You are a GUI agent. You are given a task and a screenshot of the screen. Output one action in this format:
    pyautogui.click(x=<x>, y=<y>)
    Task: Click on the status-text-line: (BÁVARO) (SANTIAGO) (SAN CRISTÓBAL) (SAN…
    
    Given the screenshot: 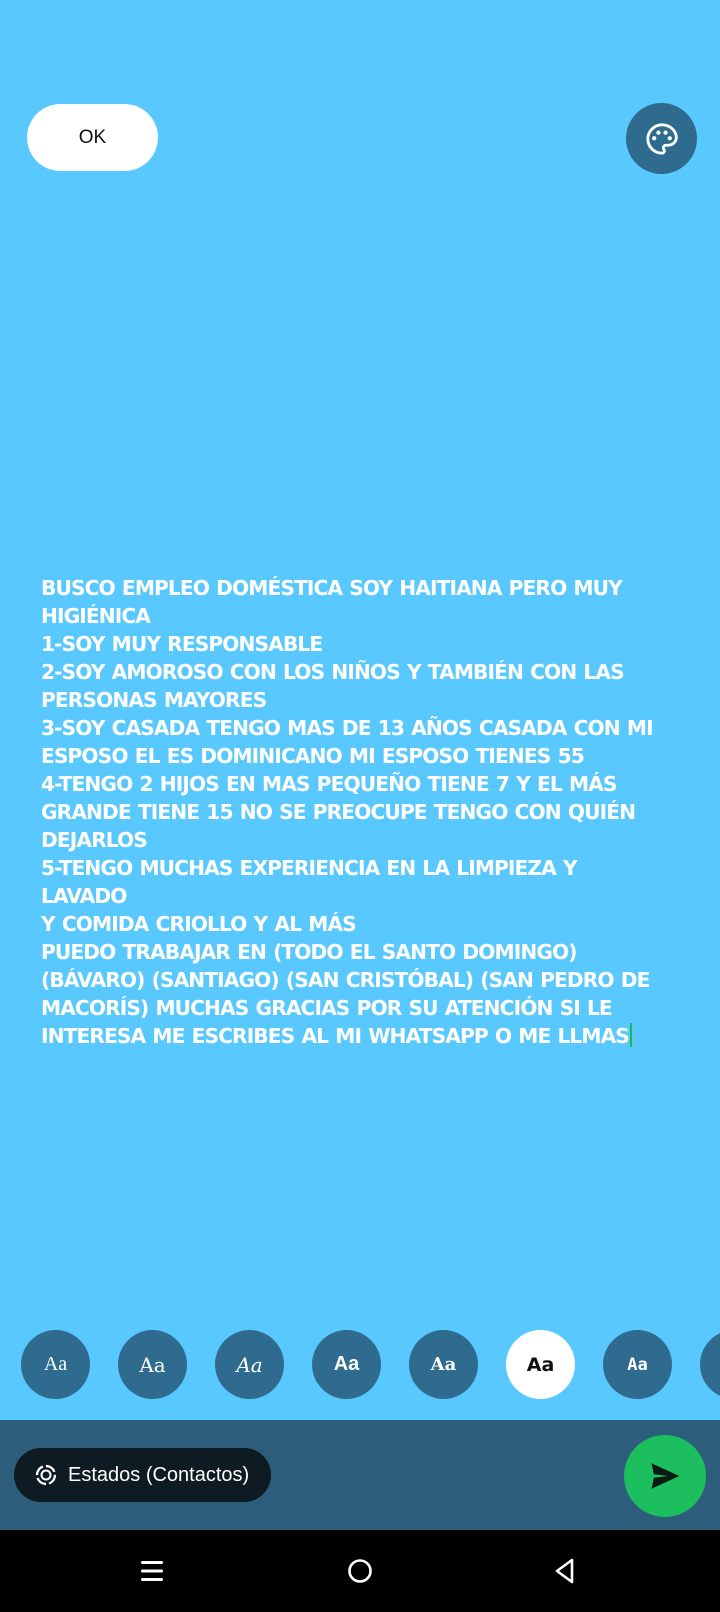 What is the action you would take?
    pyautogui.click(x=345, y=980)
    